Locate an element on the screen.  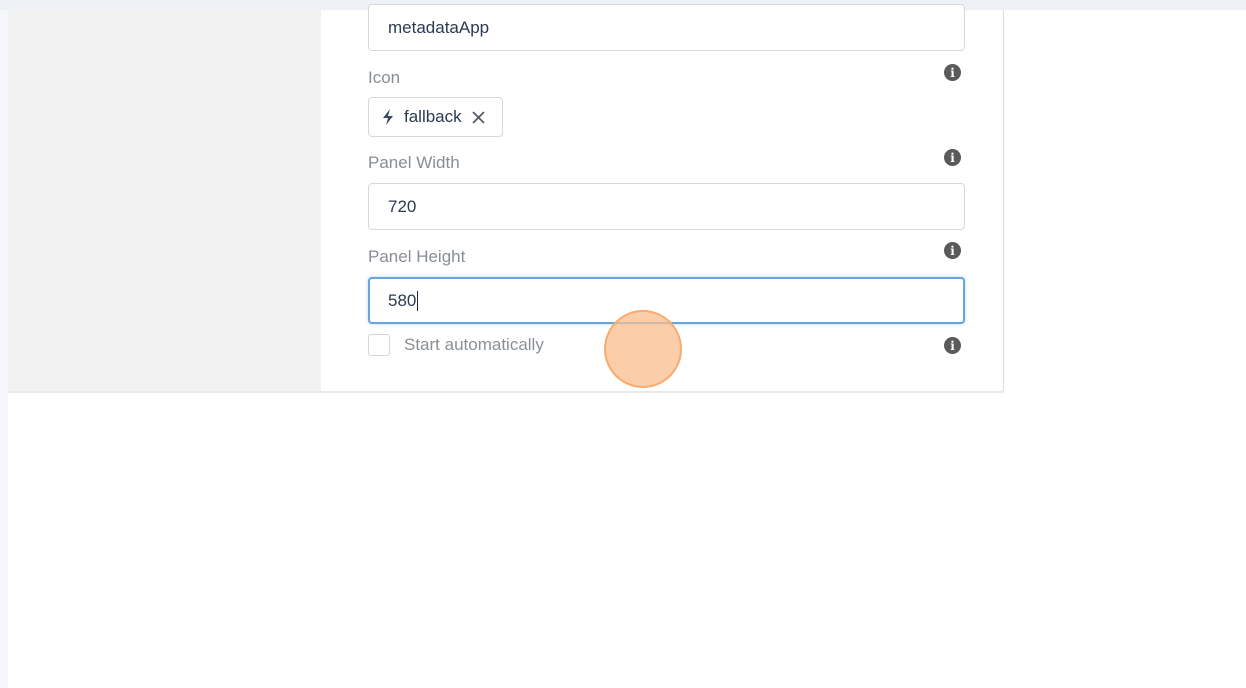
panel-width-value: 720 is located at coordinates (402, 206).